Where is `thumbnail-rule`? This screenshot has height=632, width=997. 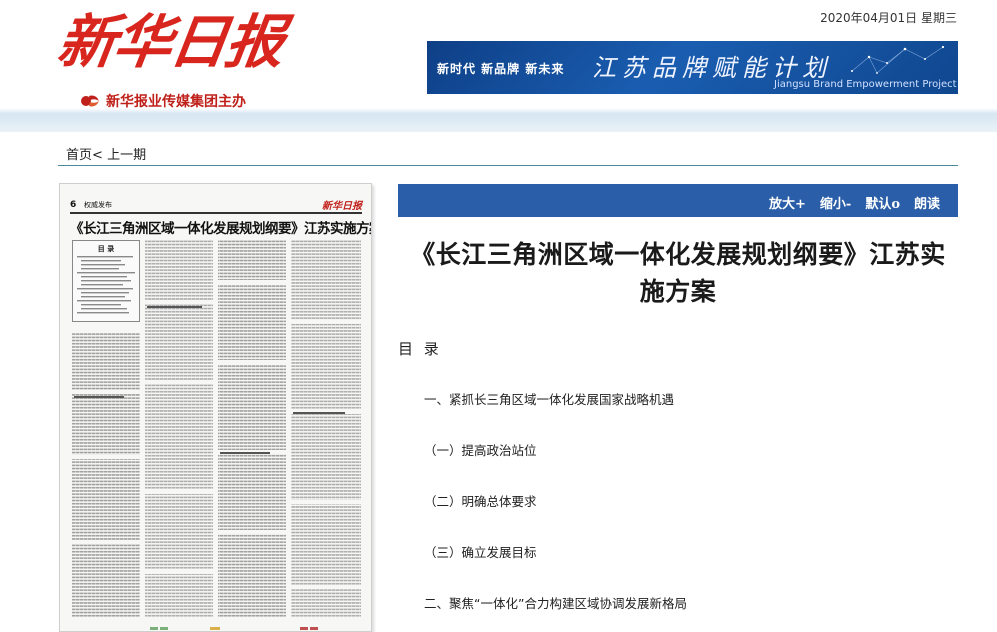 thumbnail-rule is located at coordinates (216, 213).